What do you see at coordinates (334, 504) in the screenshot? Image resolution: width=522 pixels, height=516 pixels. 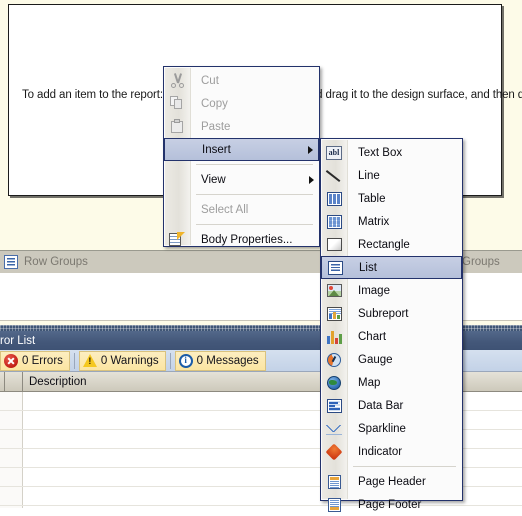 I see `page-footer-icon` at bounding box center [334, 504].